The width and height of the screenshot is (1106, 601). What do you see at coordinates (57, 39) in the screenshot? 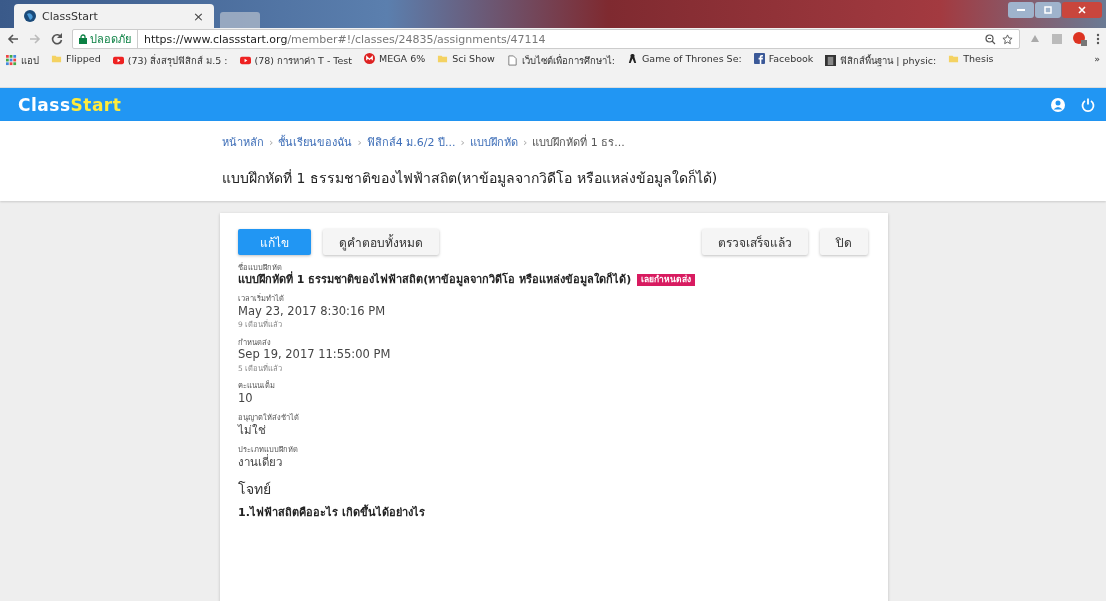
I see `reload-icon` at bounding box center [57, 39].